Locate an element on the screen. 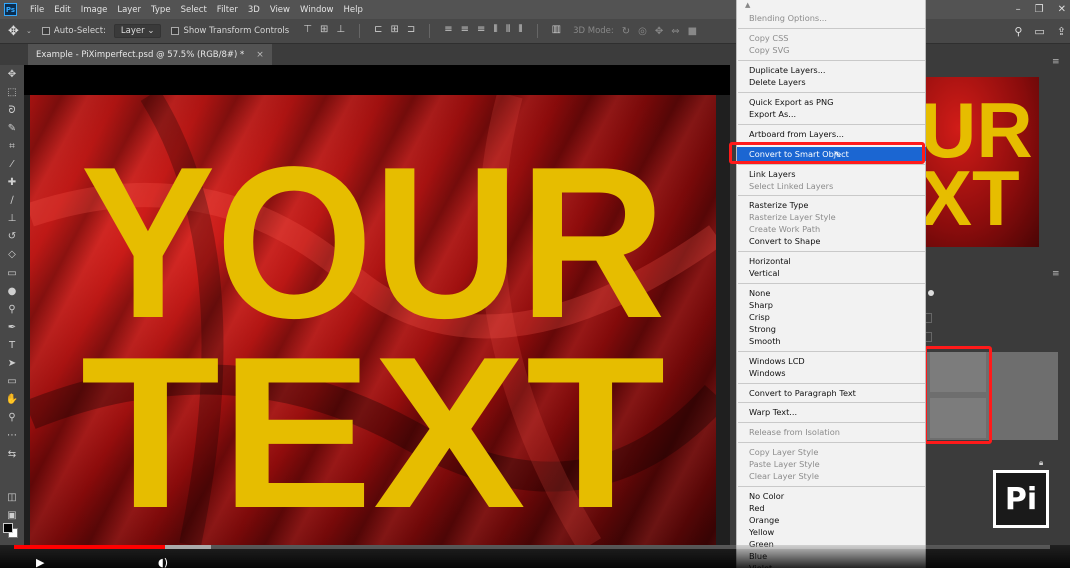 The image size is (1070, 568). auto-select-checkbox is located at coordinates (45, 31).